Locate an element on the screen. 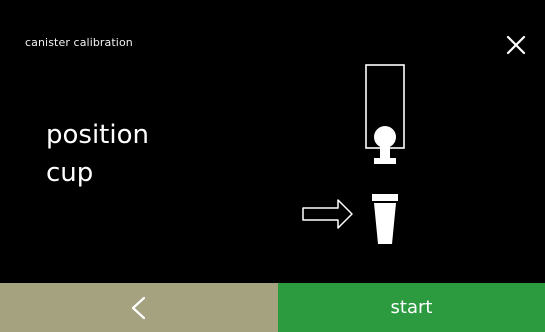  position-cup-illustration is located at coordinates (353, 154).